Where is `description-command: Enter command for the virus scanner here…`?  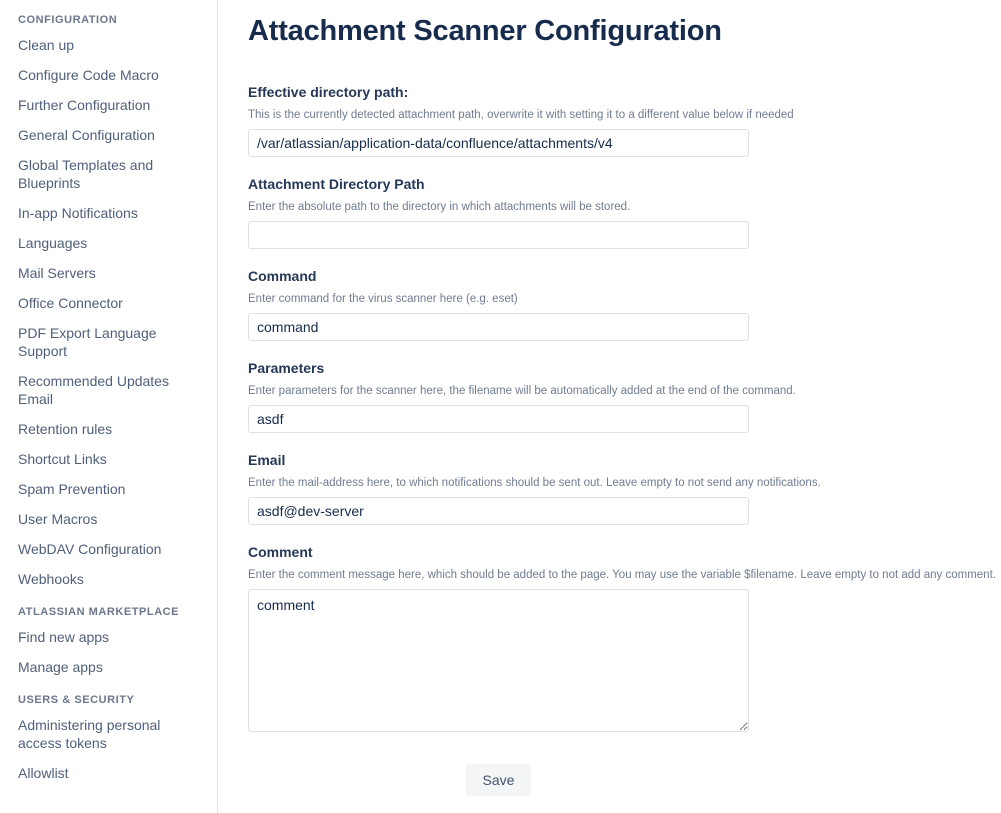
description-command: Enter command for the virus scanner here… is located at coordinates (383, 299).